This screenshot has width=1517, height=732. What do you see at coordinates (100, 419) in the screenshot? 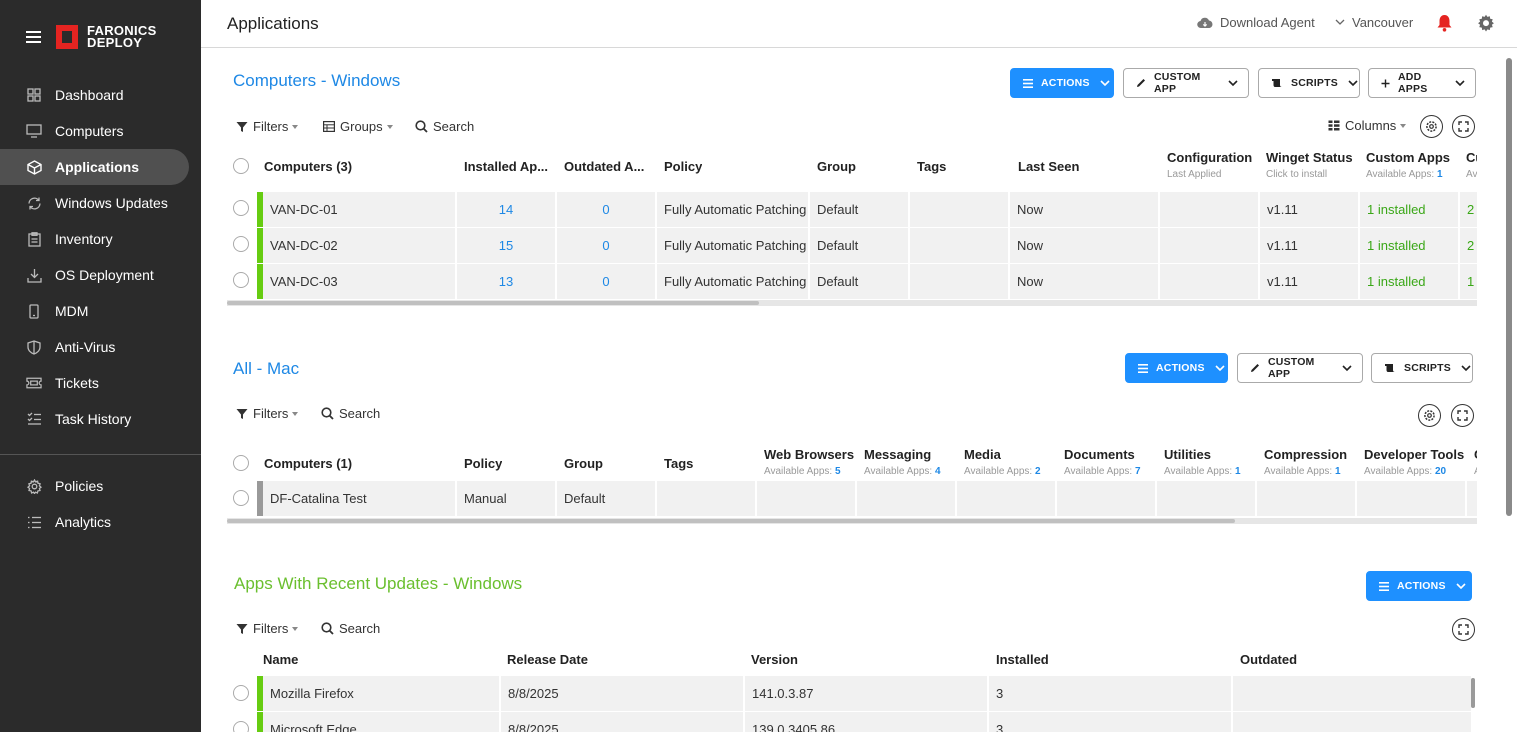
I see `sidebar-item-task-history: Task History` at bounding box center [100, 419].